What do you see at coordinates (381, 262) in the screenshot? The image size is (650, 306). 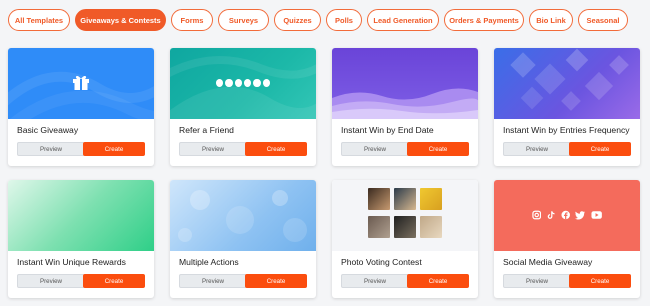 I see `card-title: Photo Voting Contest` at bounding box center [381, 262].